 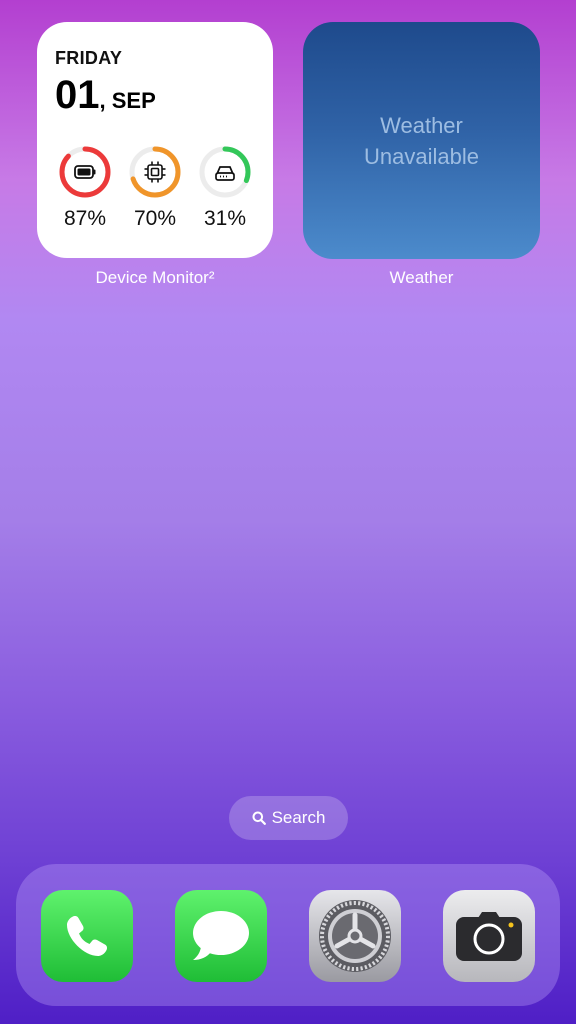 I want to click on cpu-value: 70%, so click(x=155, y=218).